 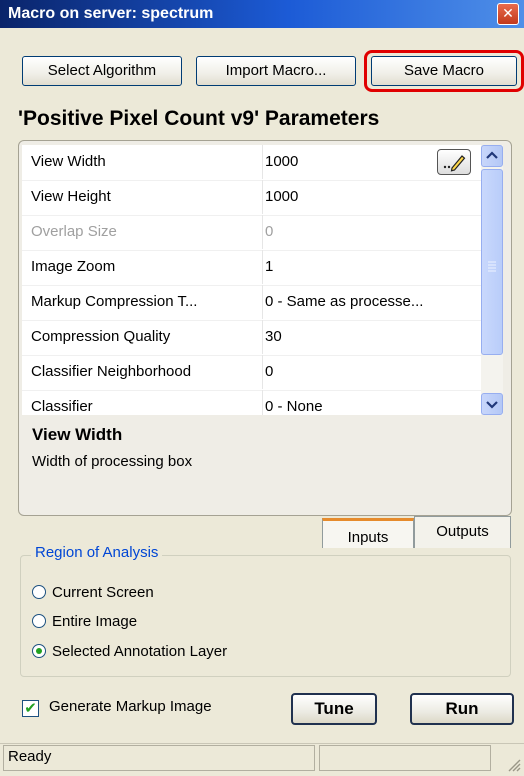 I want to click on property-grid-scrollbar, so click(x=492, y=280).